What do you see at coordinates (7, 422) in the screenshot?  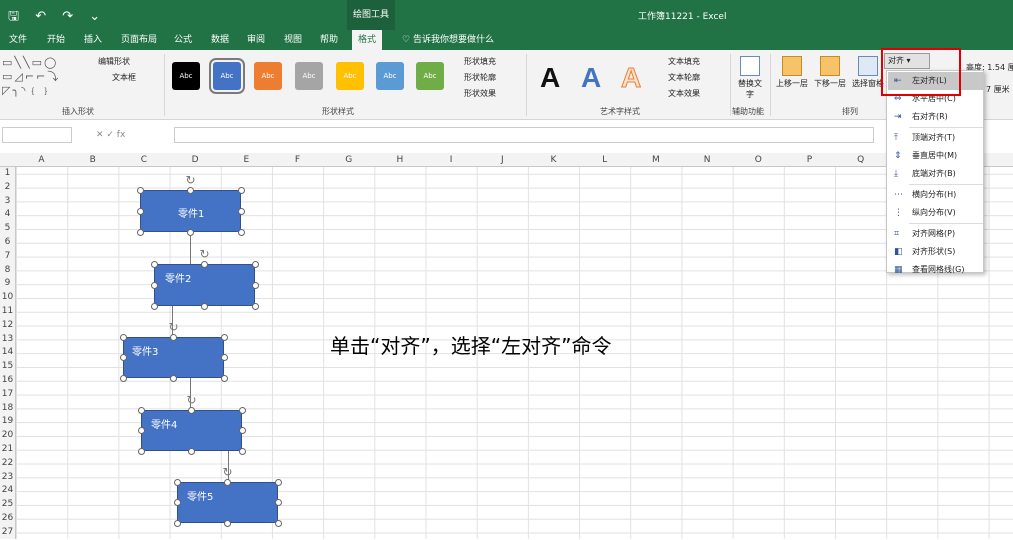 I see `row-header: 19` at bounding box center [7, 422].